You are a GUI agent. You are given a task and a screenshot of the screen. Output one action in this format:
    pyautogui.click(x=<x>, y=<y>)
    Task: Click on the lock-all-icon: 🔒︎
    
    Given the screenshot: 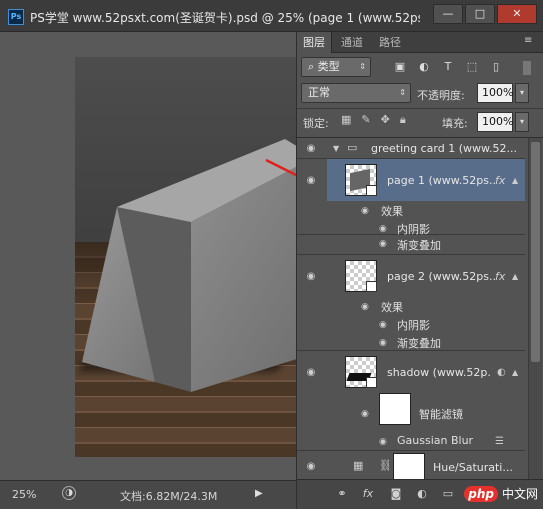 What is the action you would take?
    pyautogui.click(x=403, y=120)
    